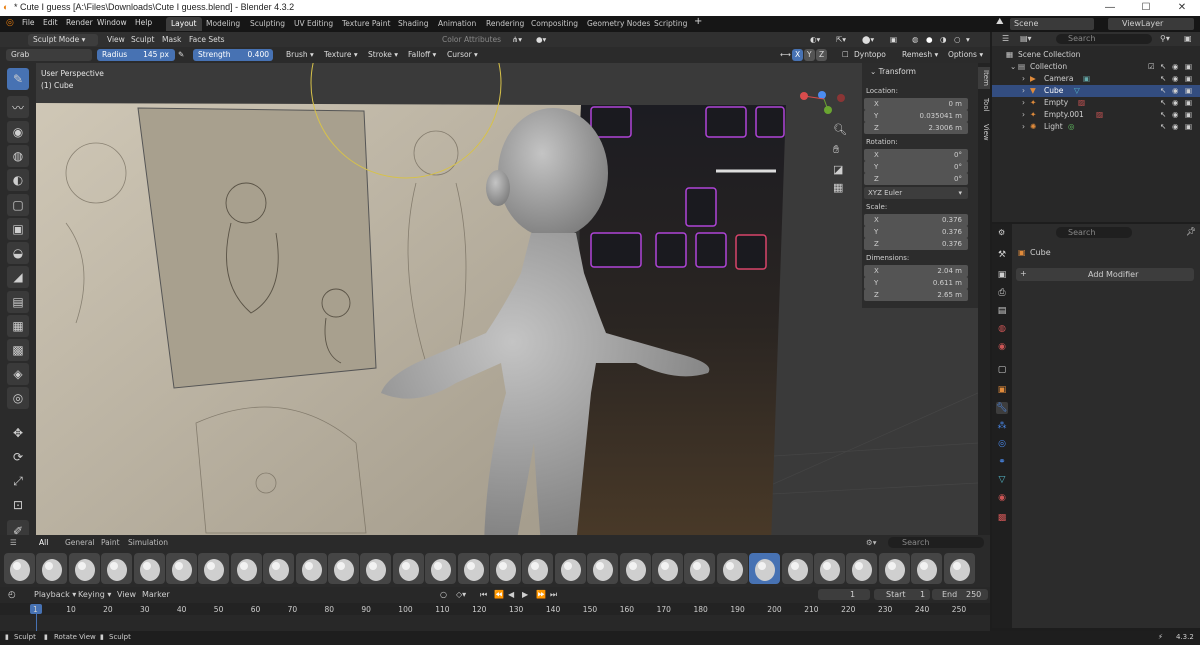  Describe the element at coordinates (815, 40) in the screenshot. I see `visibility-icon: ◐▾` at that location.